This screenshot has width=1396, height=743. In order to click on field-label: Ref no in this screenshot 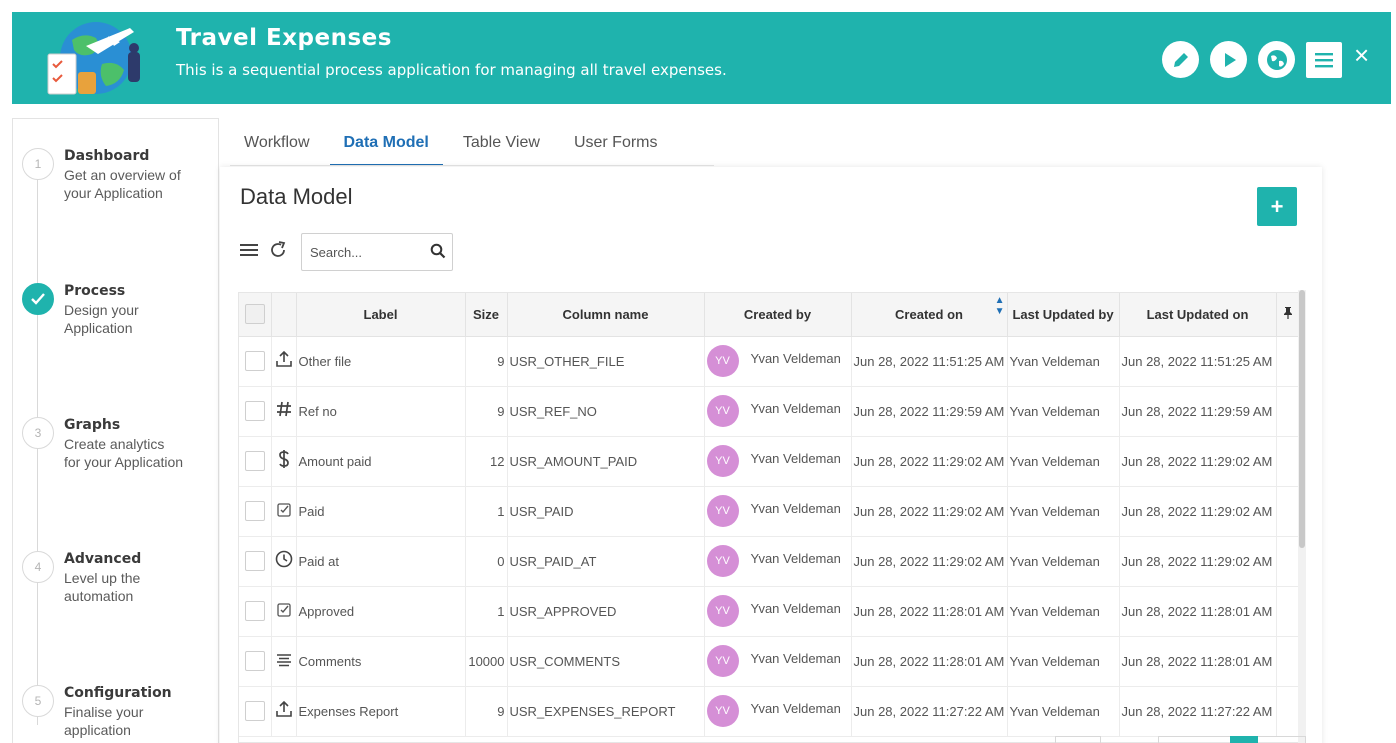, I will do `click(381, 411)`.